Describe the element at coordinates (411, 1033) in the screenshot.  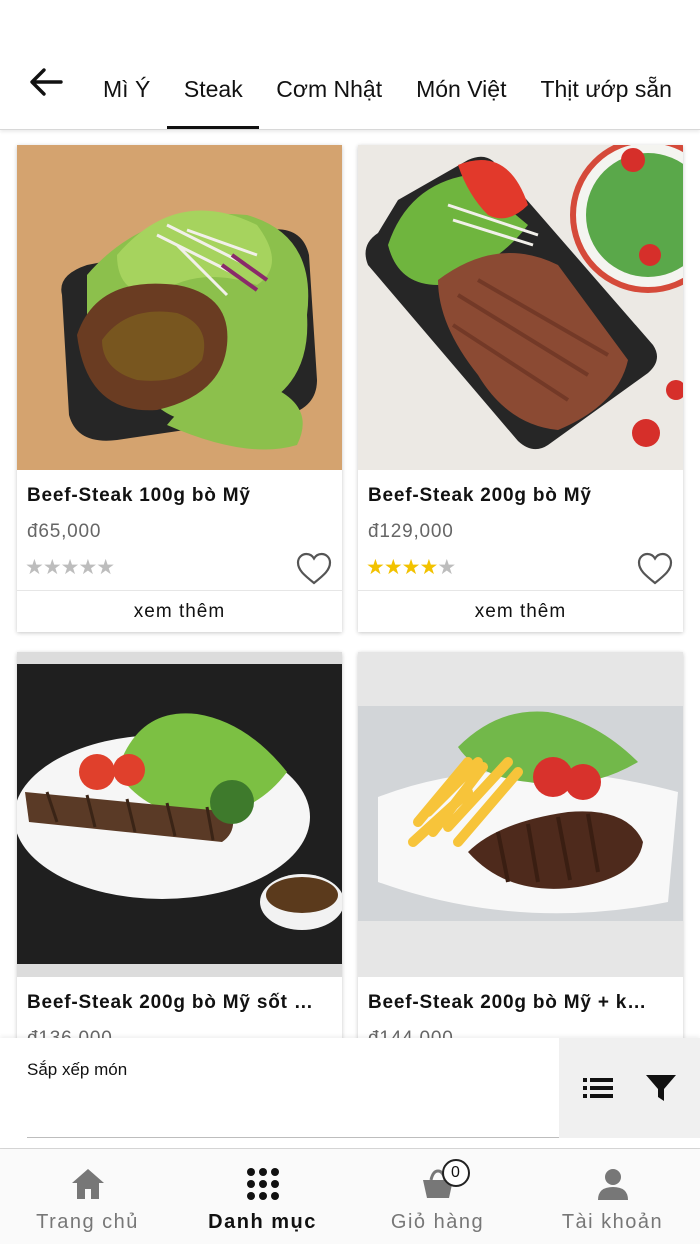
I see `product-price: đ144,000` at that location.